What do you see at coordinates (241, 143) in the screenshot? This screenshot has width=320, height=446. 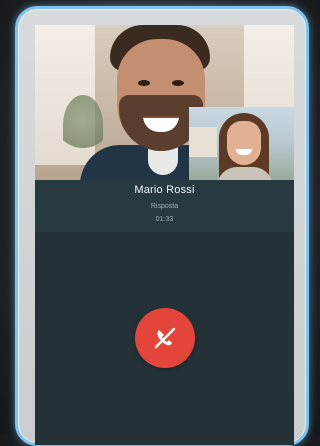 I see `self-view-video` at bounding box center [241, 143].